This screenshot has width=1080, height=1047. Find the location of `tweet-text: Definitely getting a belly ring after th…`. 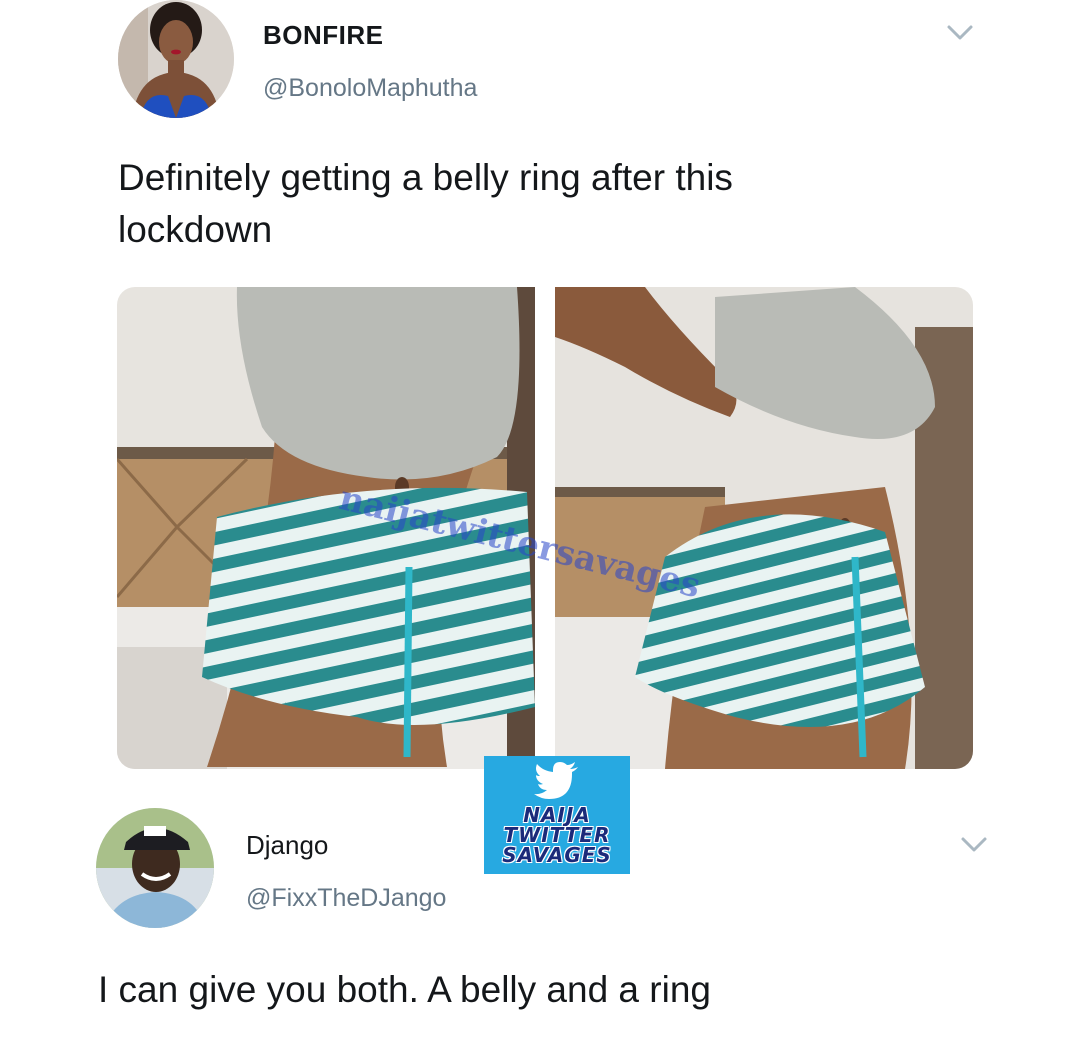

tweet-text: Definitely getting a belly ring after th… is located at coordinates (425, 203).